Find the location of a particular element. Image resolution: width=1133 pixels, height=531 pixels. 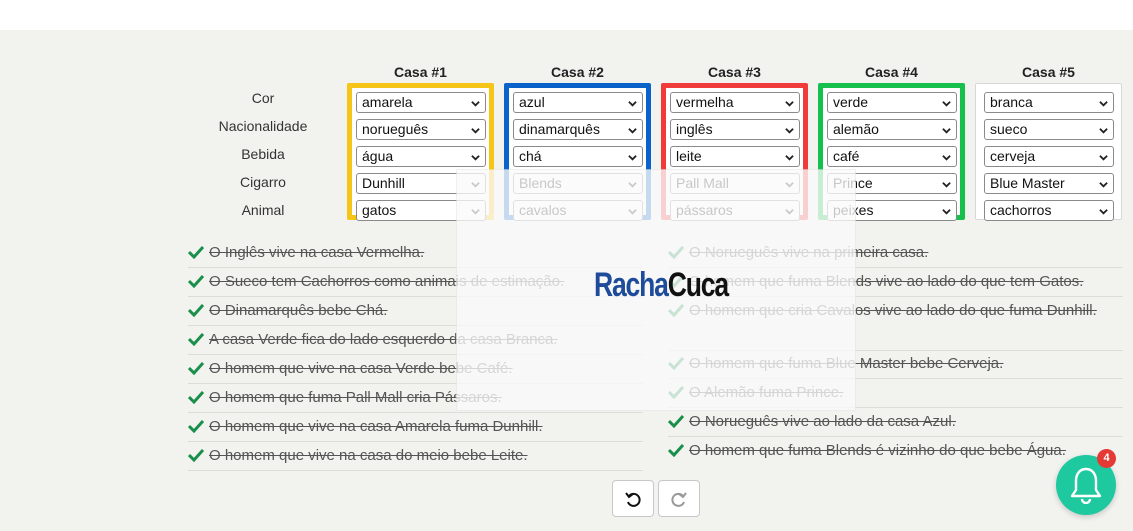

select-value: branca is located at coordinates (1011, 102).